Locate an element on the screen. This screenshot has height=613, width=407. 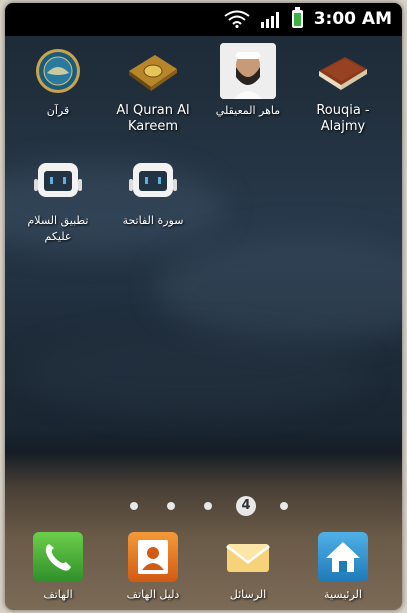
dock-label: الهاتف is located at coordinates (58, 594).